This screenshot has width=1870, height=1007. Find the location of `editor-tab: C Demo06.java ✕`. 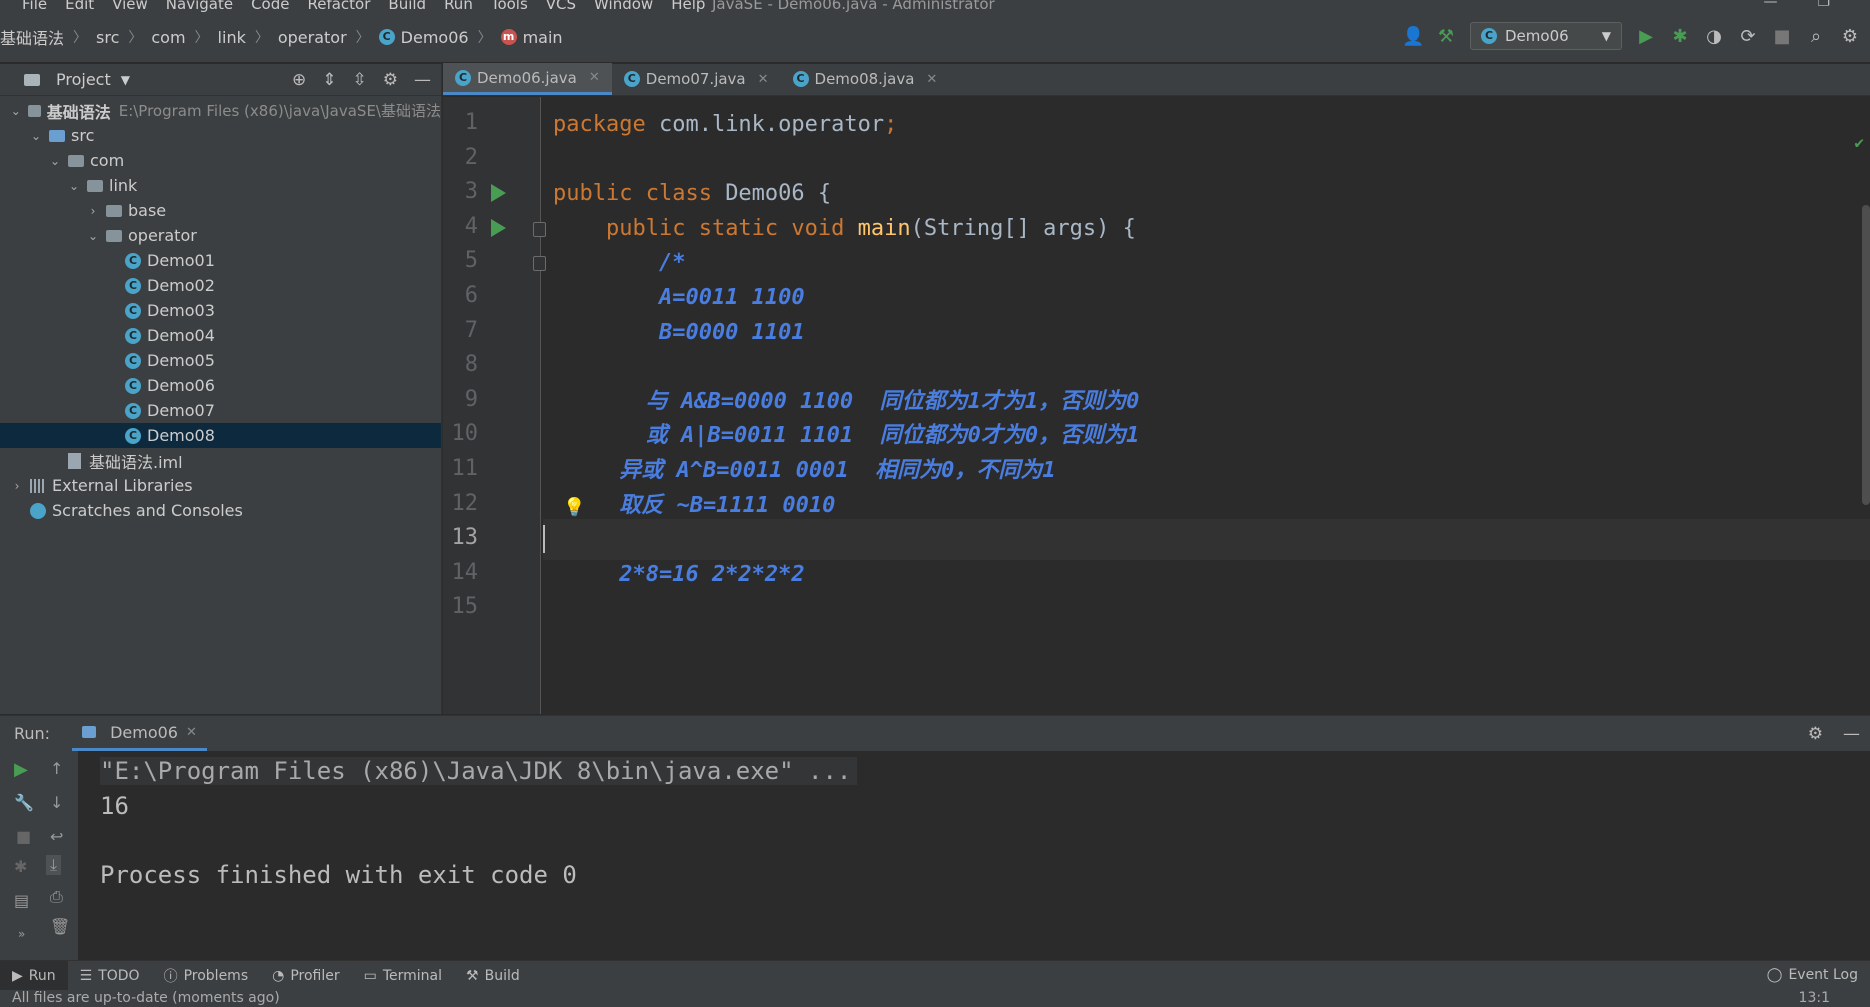

editor-tab: C Demo06.java ✕ is located at coordinates (527, 79).